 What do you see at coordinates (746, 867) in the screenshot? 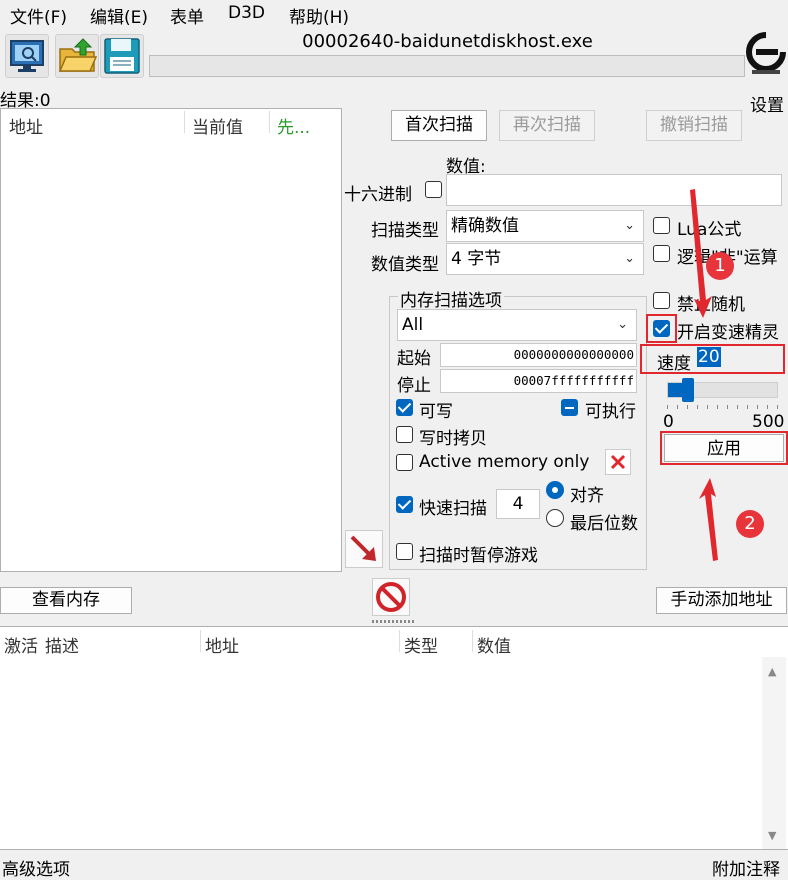
I see `table-extras-link: 附加注释` at bounding box center [746, 867].